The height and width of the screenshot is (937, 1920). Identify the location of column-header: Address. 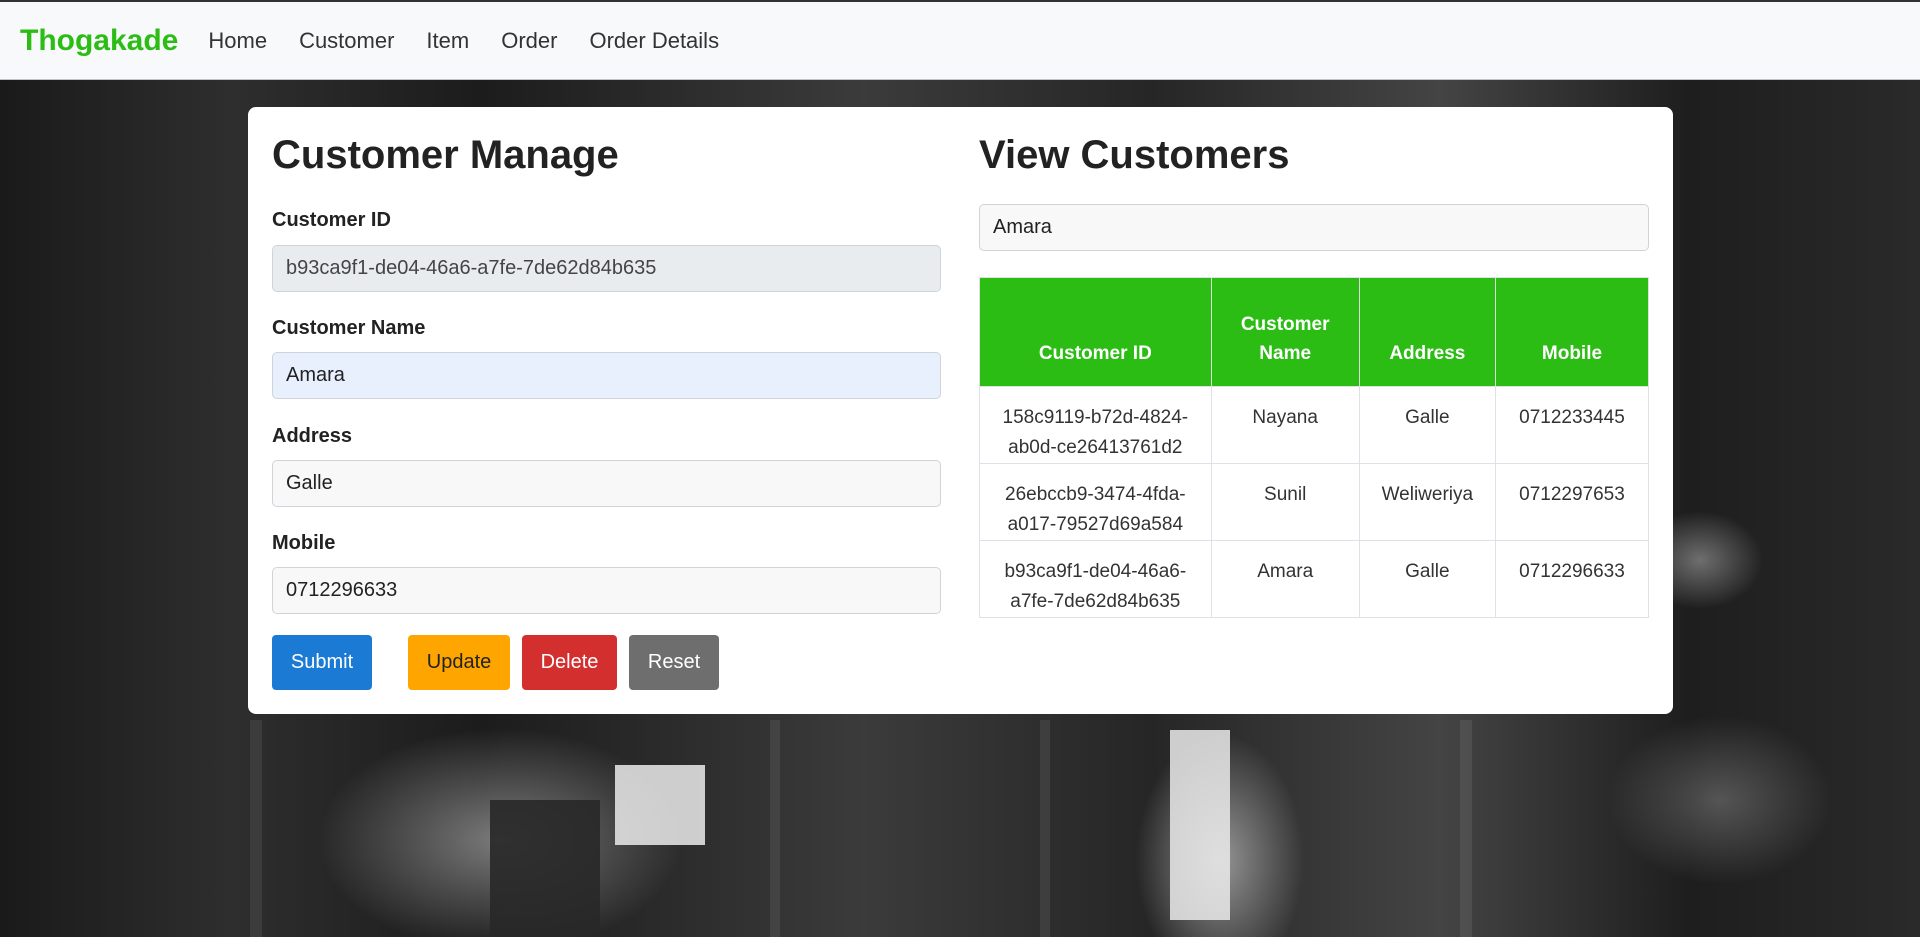
(1427, 332).